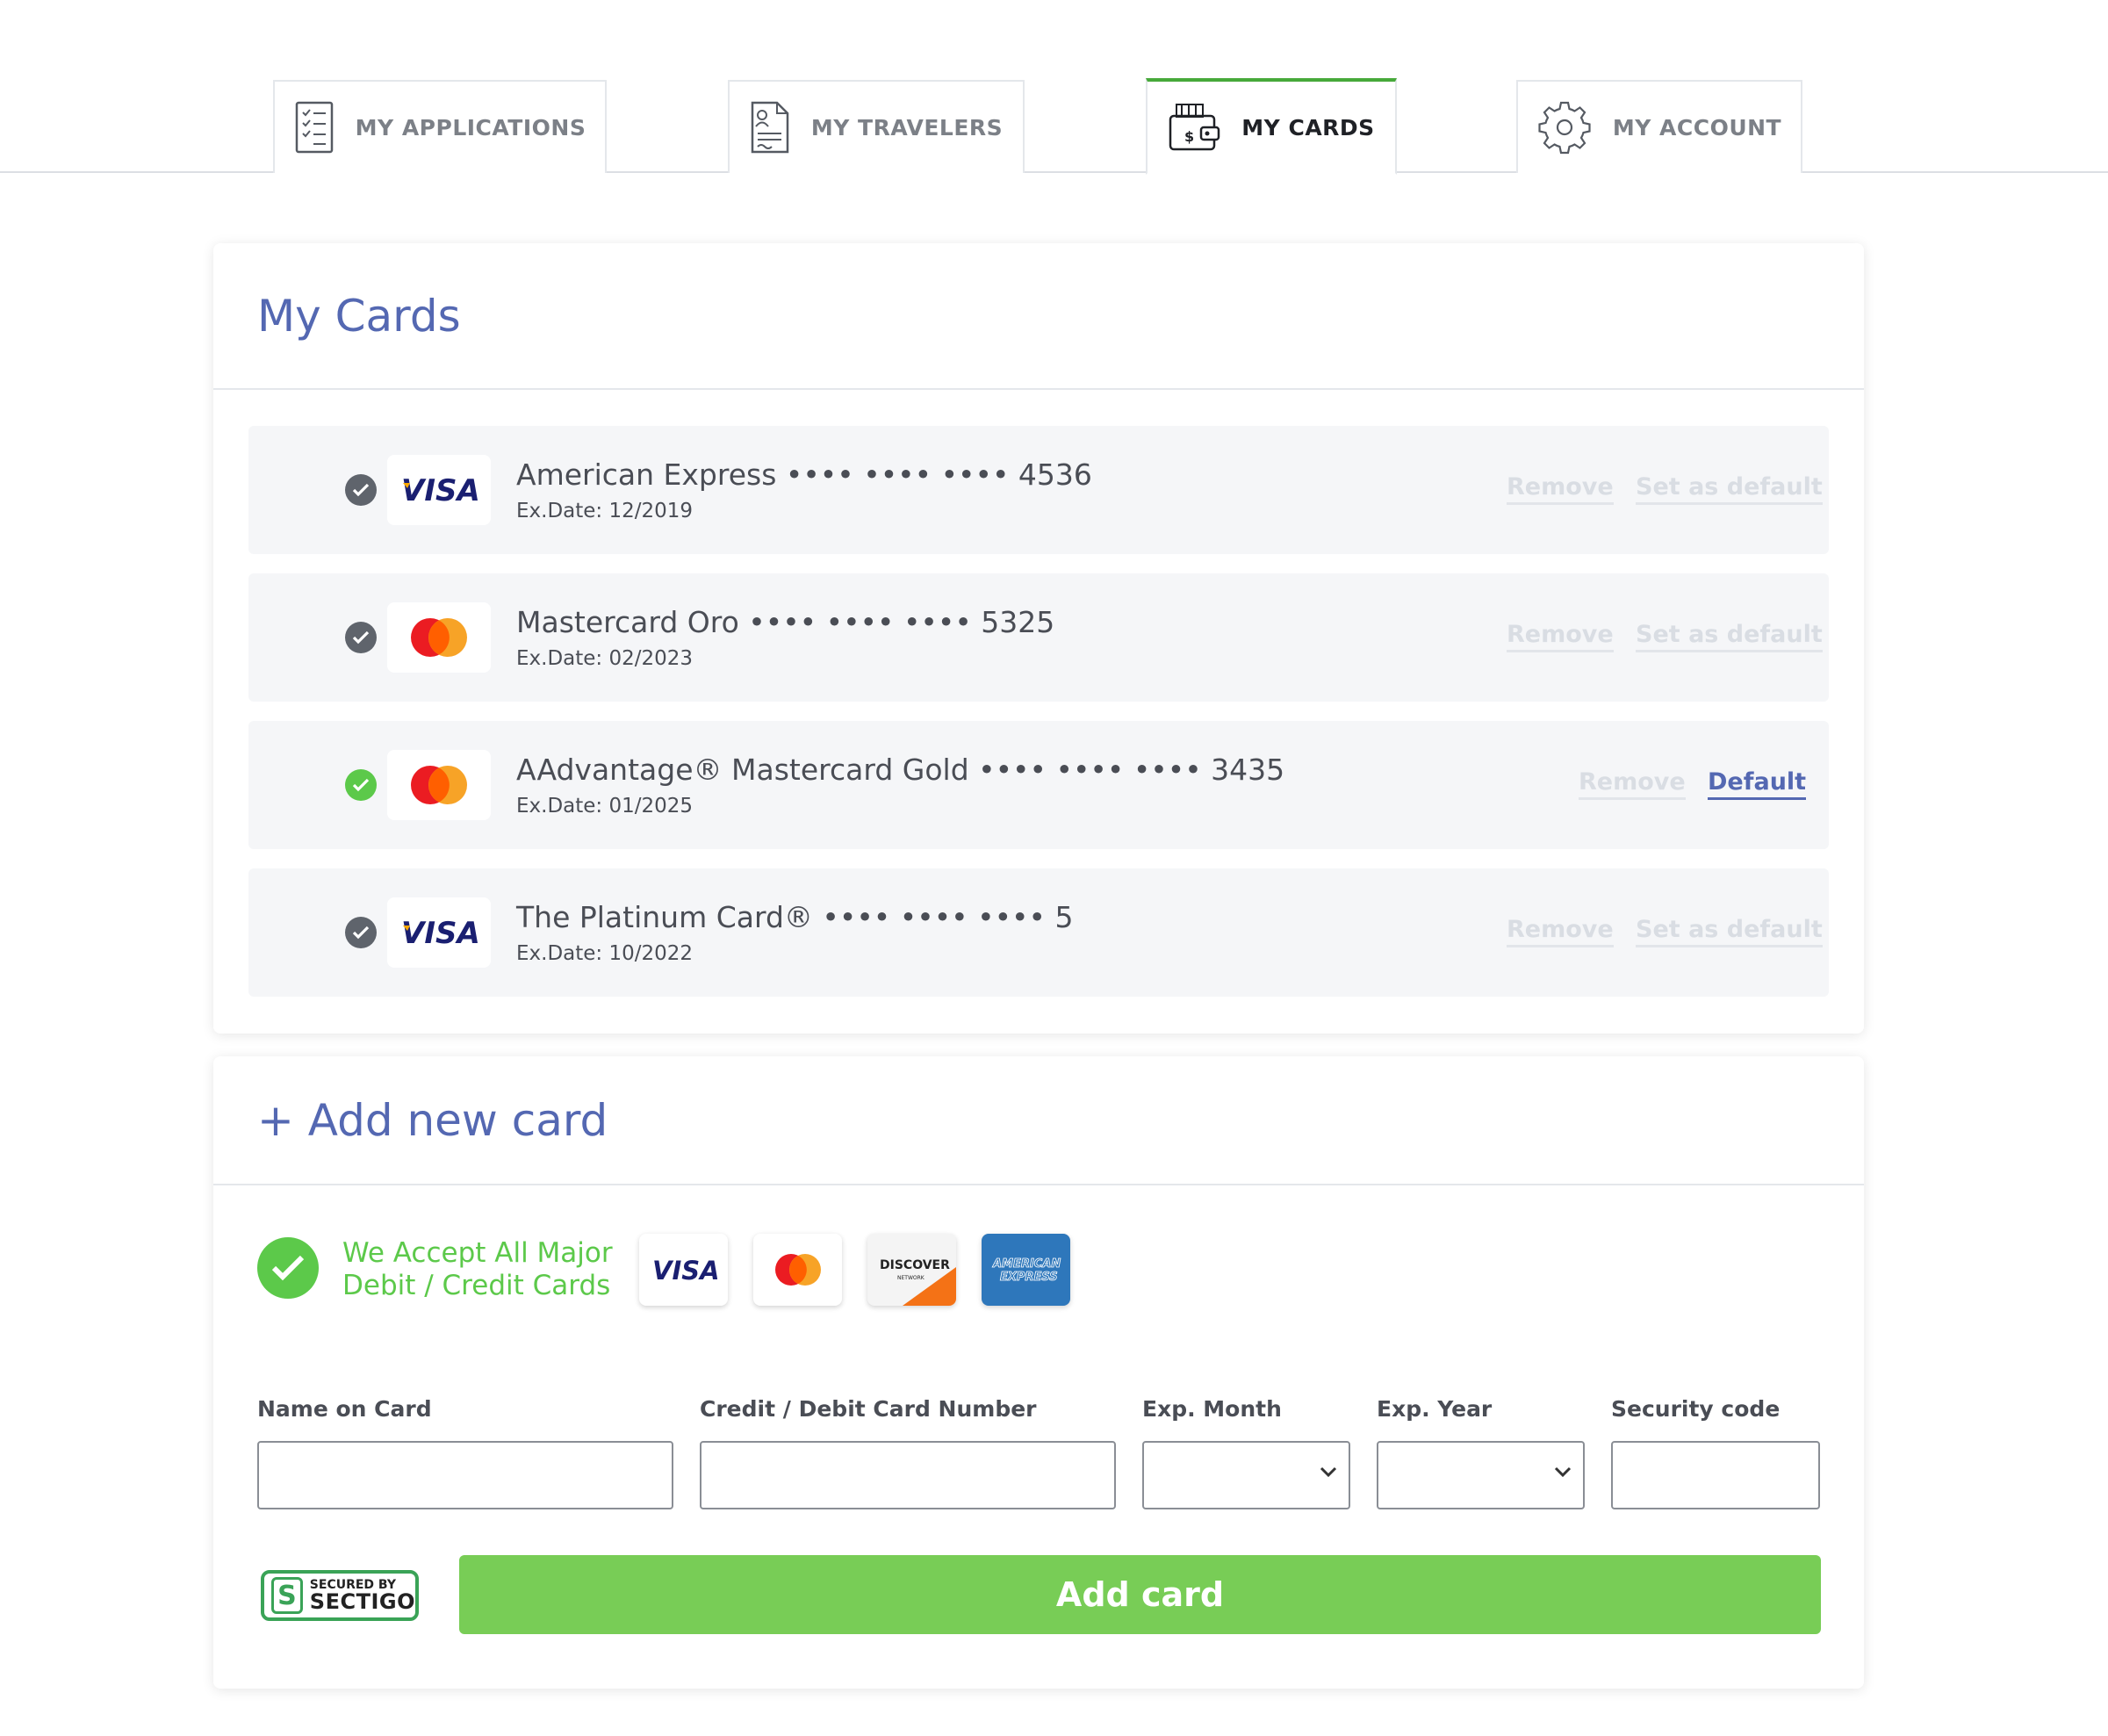 The image size is (2108, 1736). I want to click on tab-my-travelers: MY TRAVELERS, so click(876, 126).